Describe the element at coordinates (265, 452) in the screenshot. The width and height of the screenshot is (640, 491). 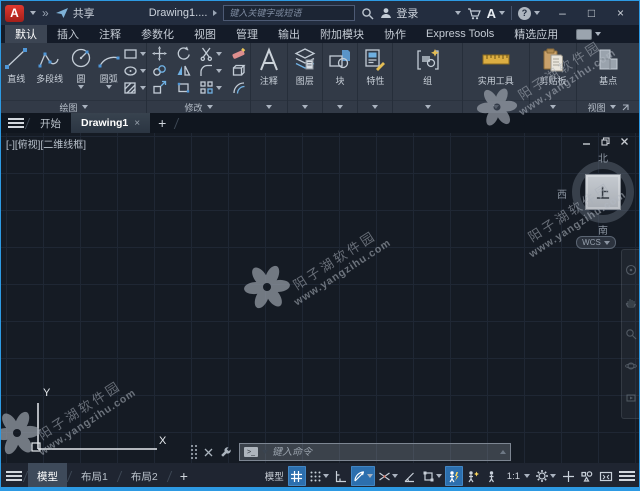
I see `command-history-caret-icon` at that location.